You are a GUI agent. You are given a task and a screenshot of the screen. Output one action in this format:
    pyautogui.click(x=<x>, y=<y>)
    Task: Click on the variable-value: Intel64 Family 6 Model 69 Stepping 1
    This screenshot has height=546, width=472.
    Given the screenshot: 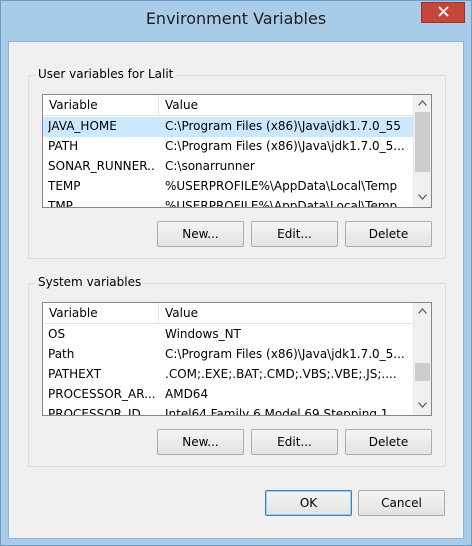 What is the action you would take?
    pyautogui.click(x=277, y=411)
    